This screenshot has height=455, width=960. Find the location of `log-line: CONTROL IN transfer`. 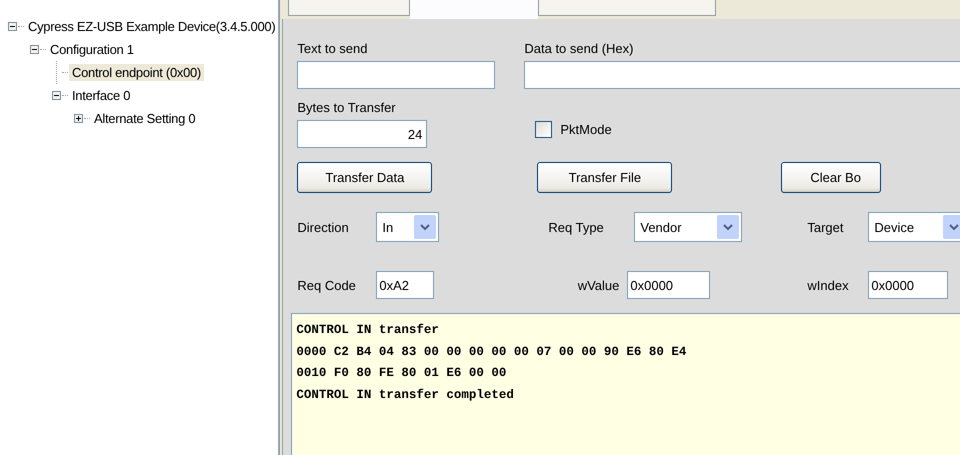

log-line: CONTROL IN transfer is located at coordinates (368, 330).